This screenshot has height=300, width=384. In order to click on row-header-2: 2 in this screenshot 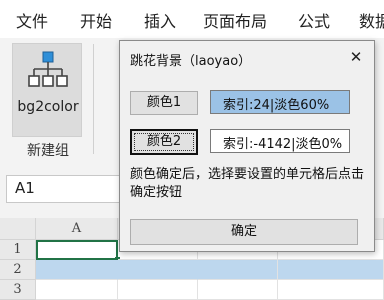, I will do `click(18, 270)`.